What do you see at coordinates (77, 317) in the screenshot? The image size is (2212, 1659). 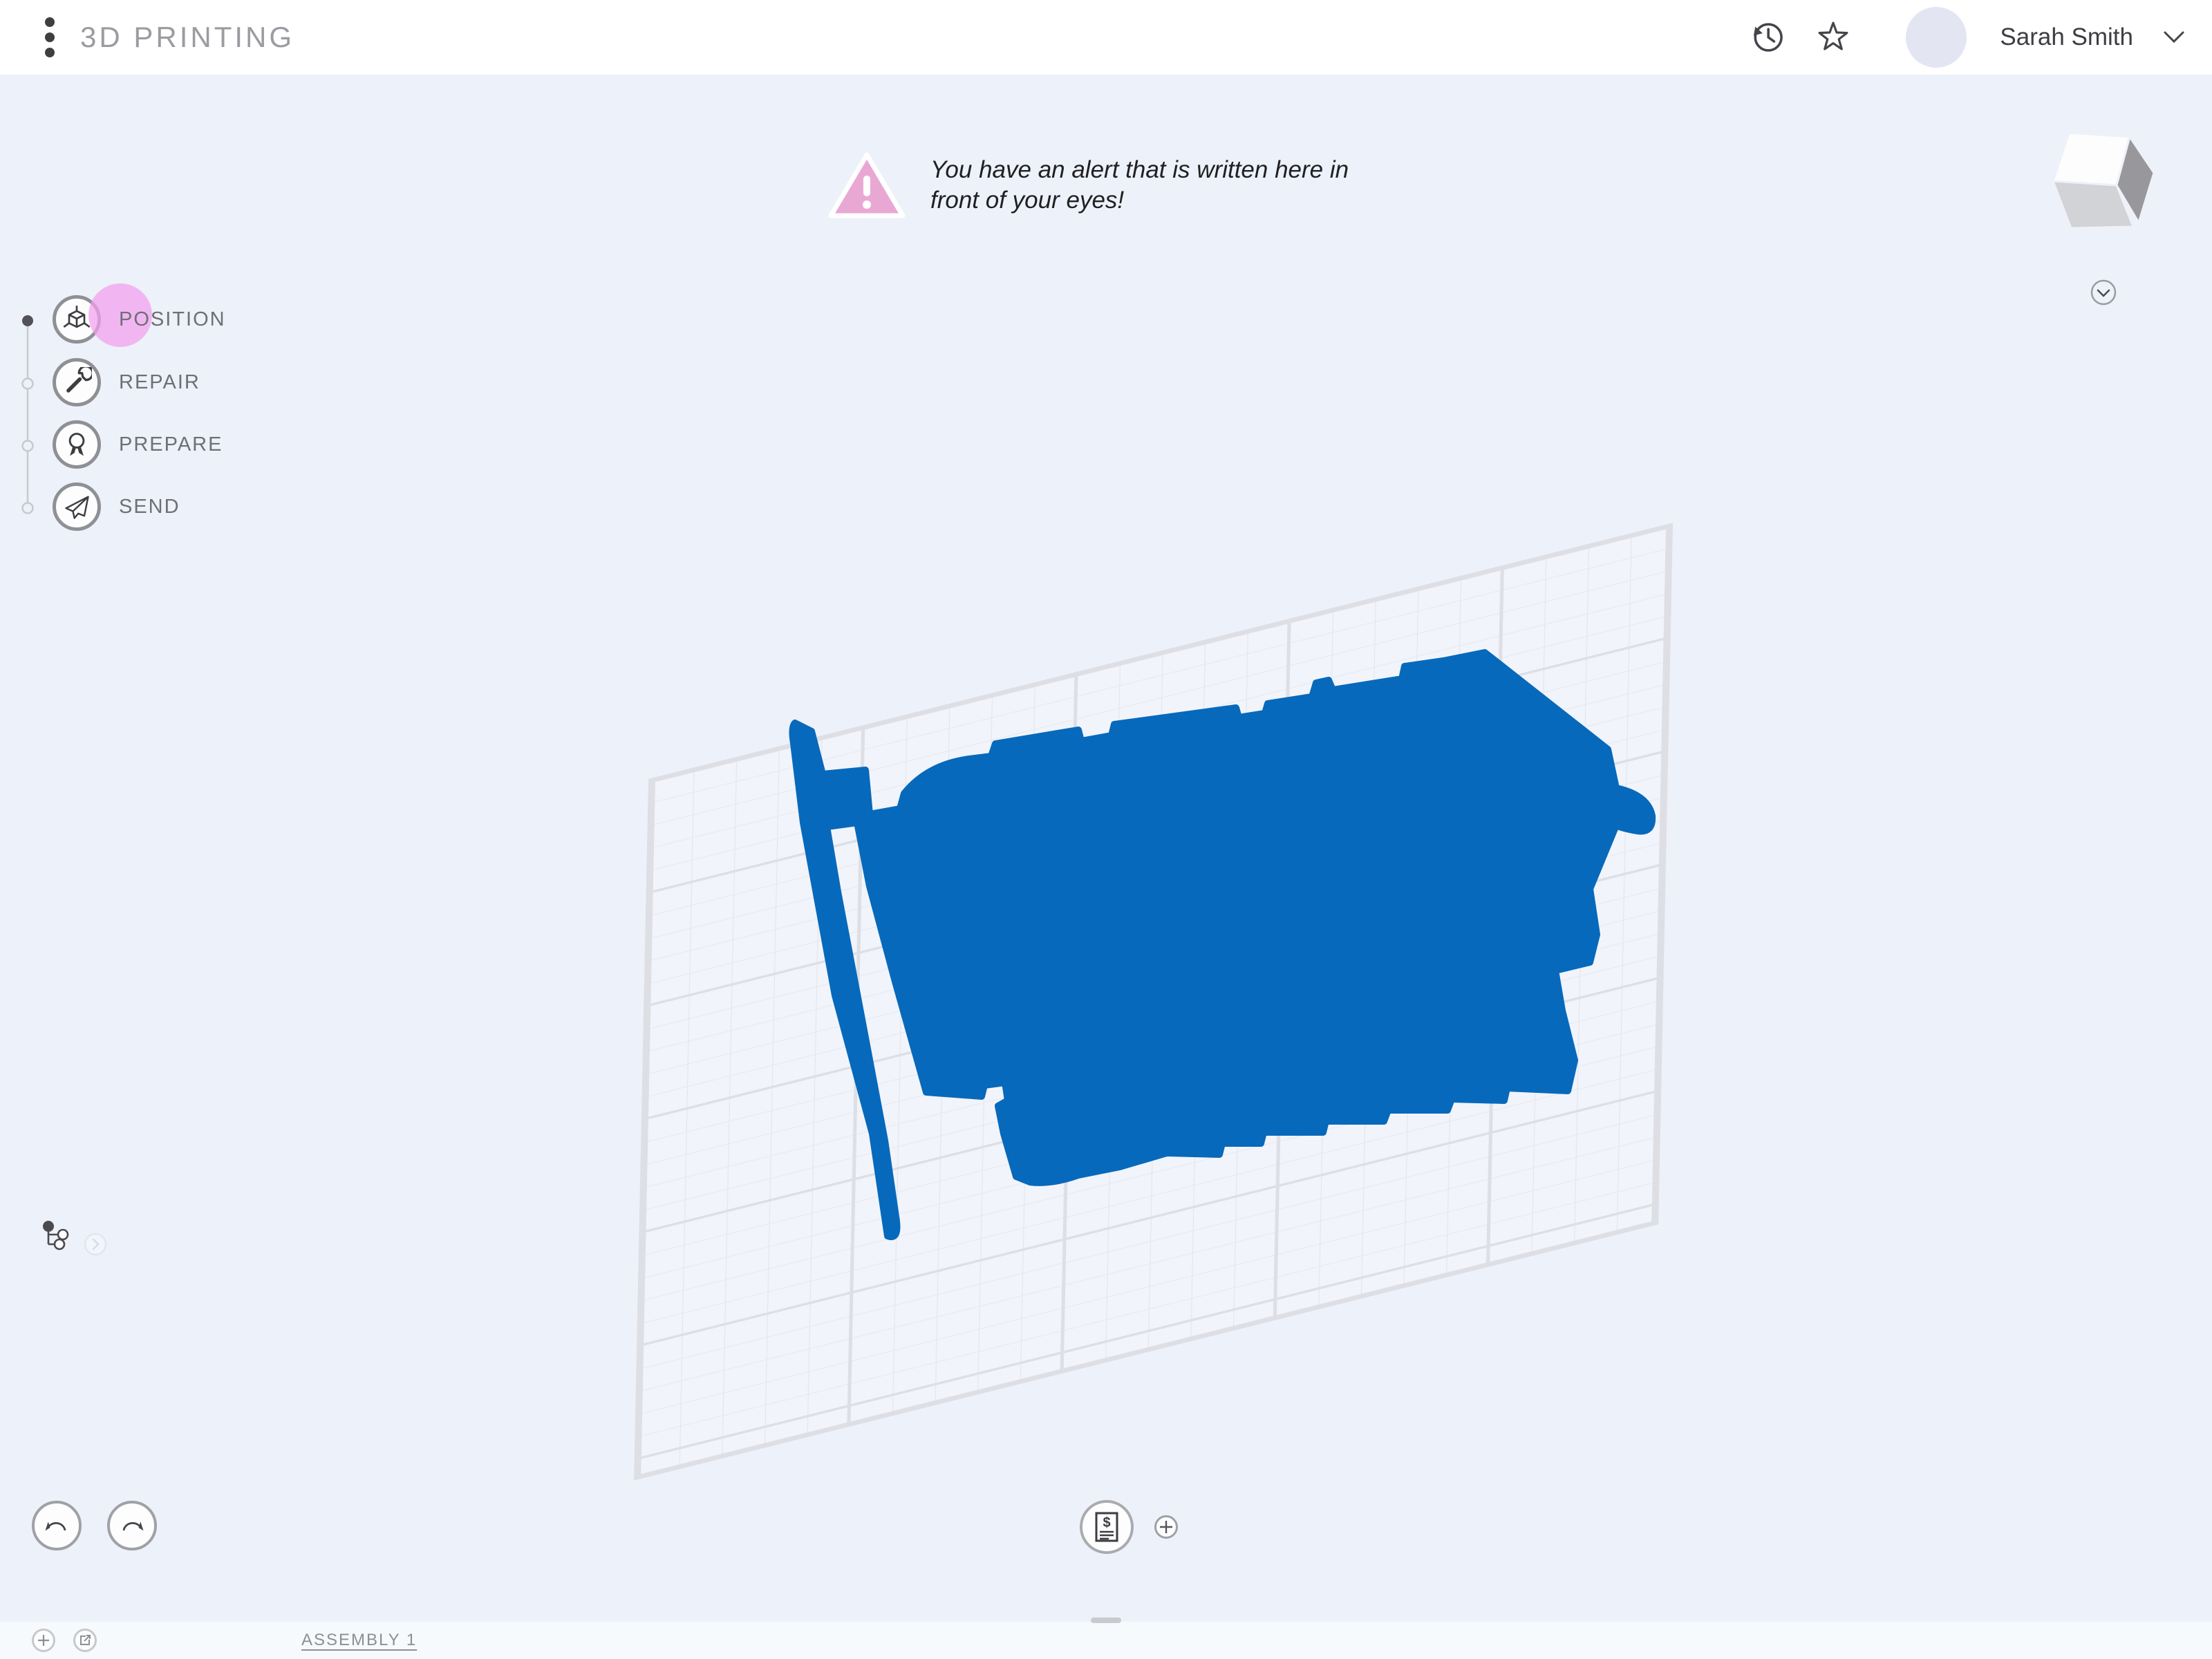 I see `cube-axes-icon` at bounding box center [77, 317].